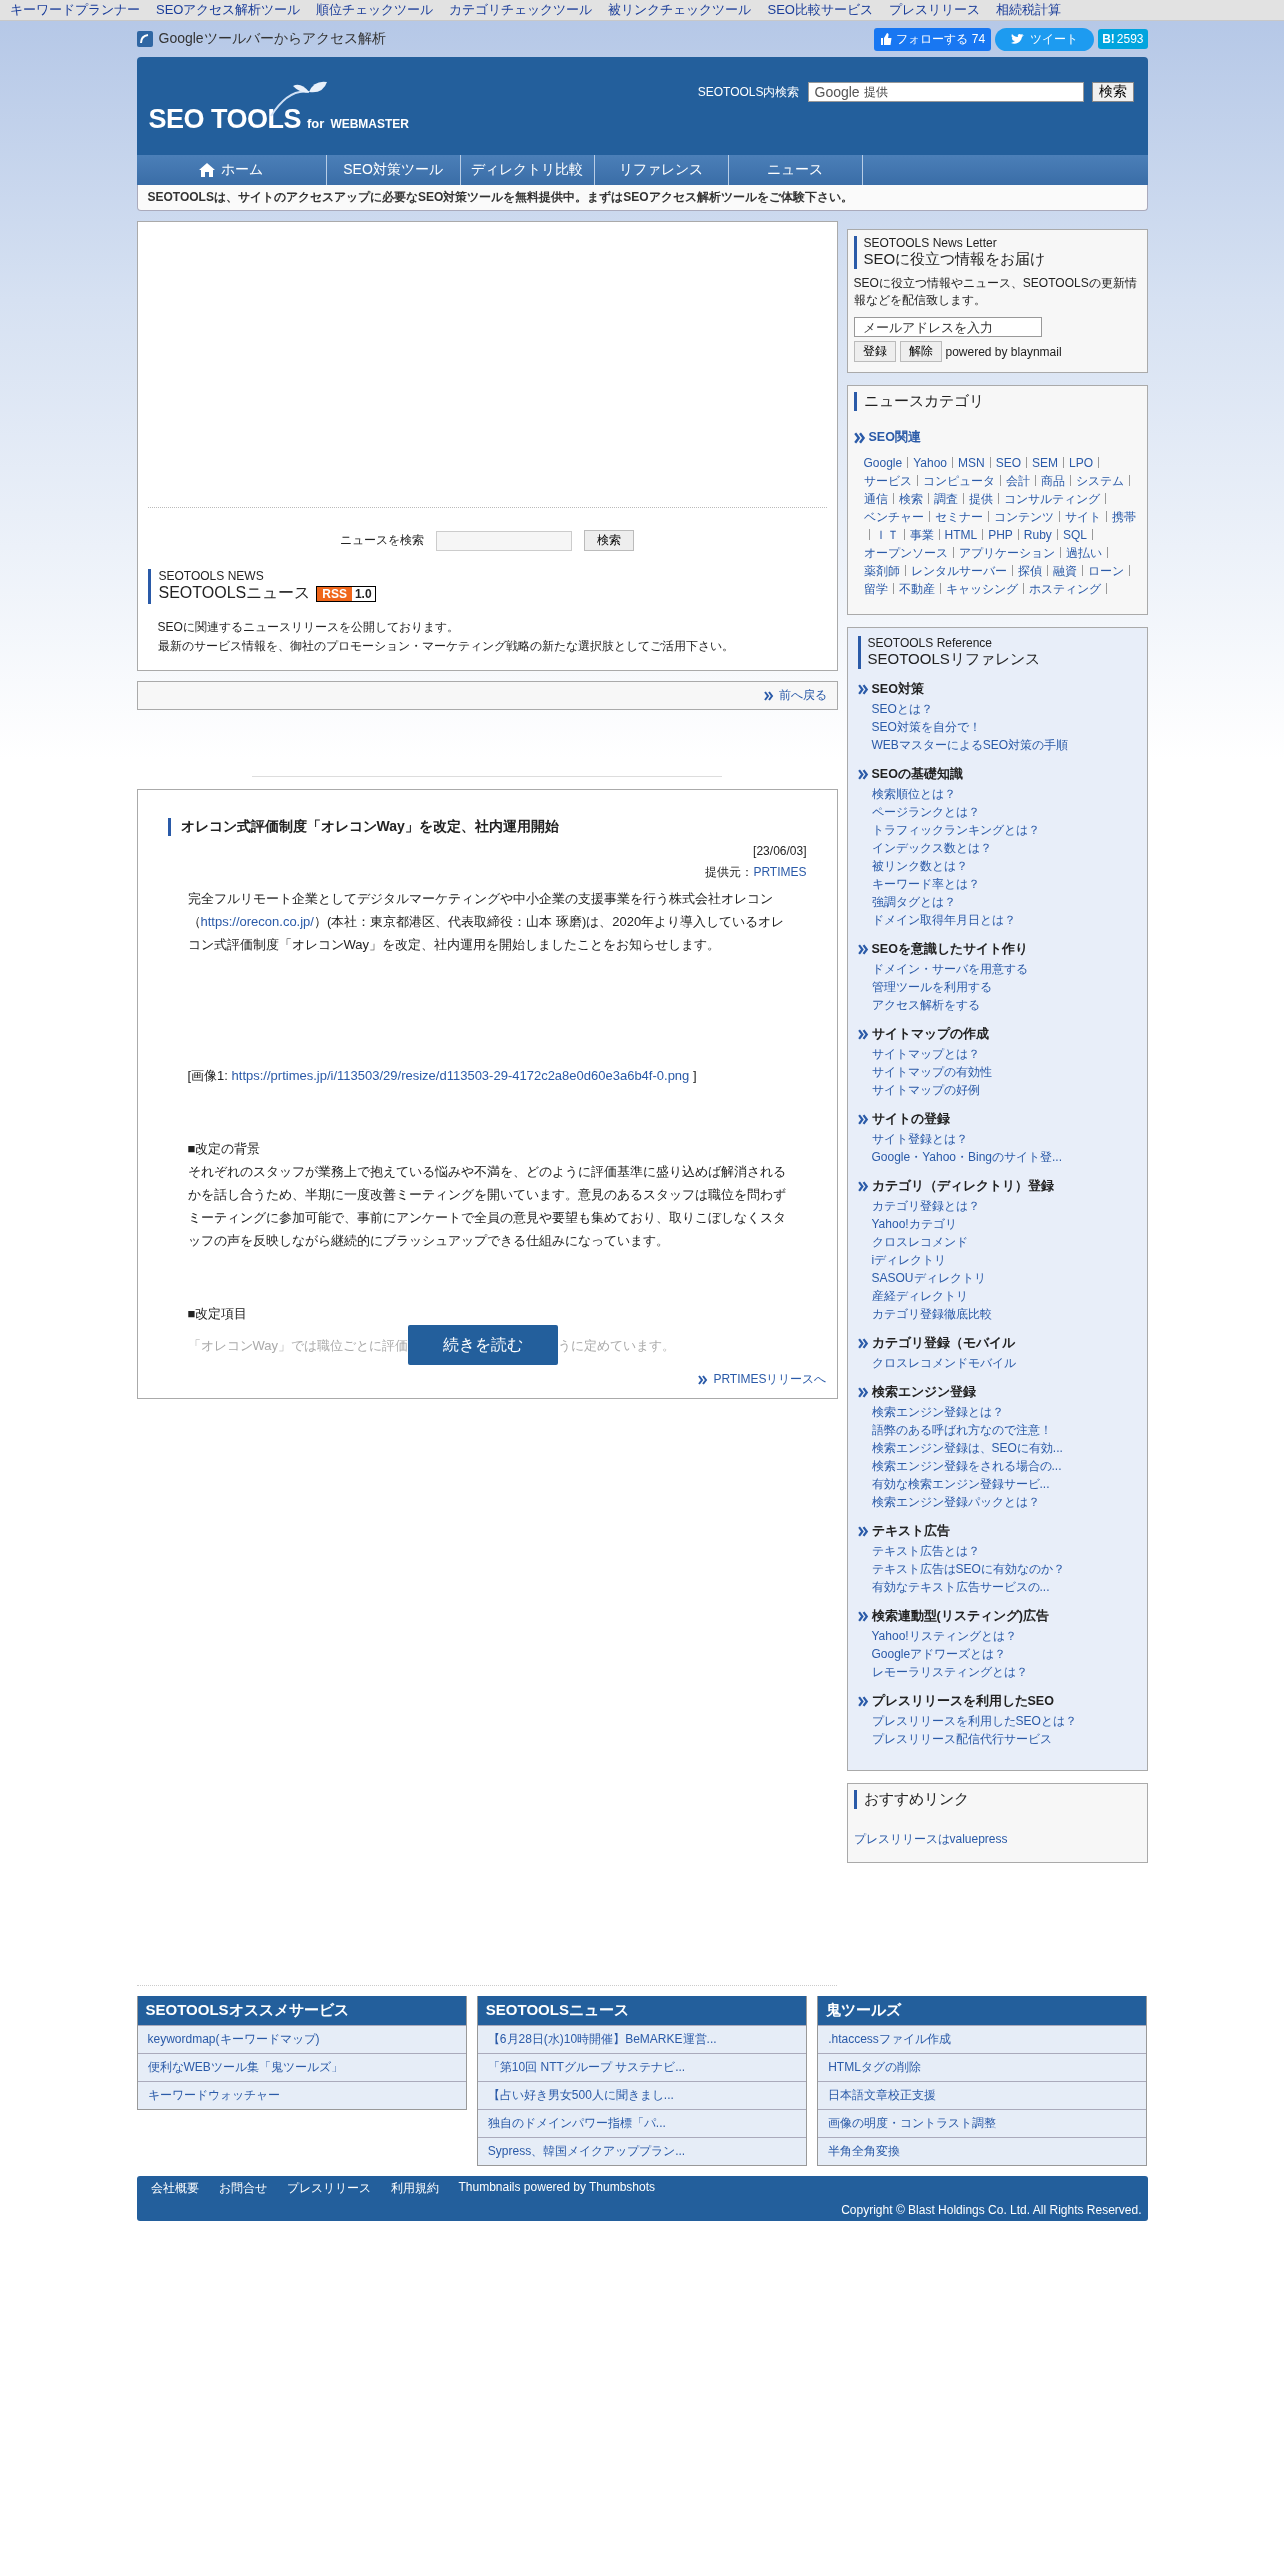  I want to click on reference-link: 強調タグとは？, so click(997, 902).